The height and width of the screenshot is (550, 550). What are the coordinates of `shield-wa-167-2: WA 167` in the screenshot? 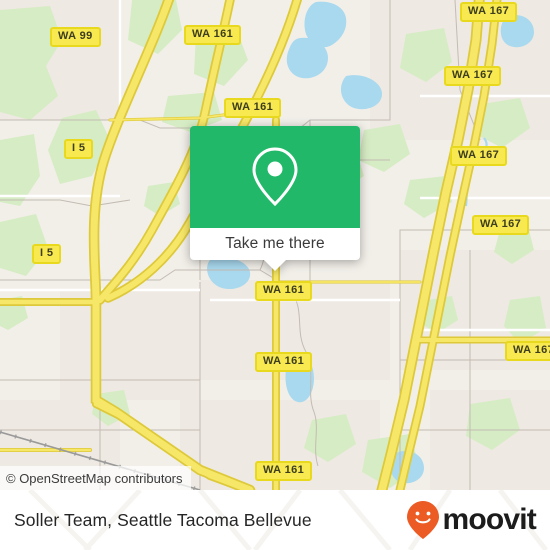 It's located at (473, 76).